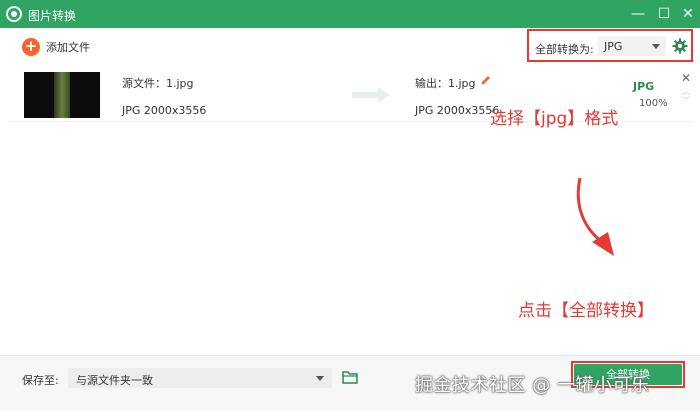 Image resolution: width=700 pixels, height=411 pixels. I want to click on maximize-button: ☐, so click(664, 14).